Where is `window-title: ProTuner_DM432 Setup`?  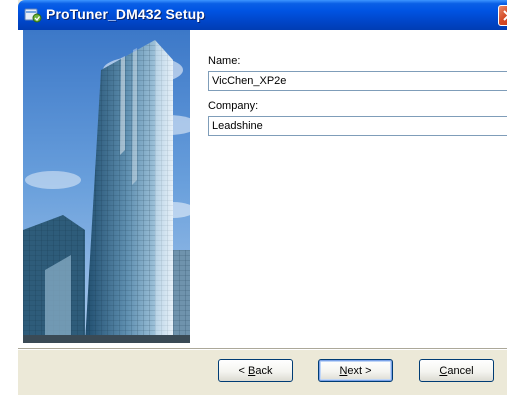
window-title: ProTuner_DM432 Setup is located at coordinates (125, 14).